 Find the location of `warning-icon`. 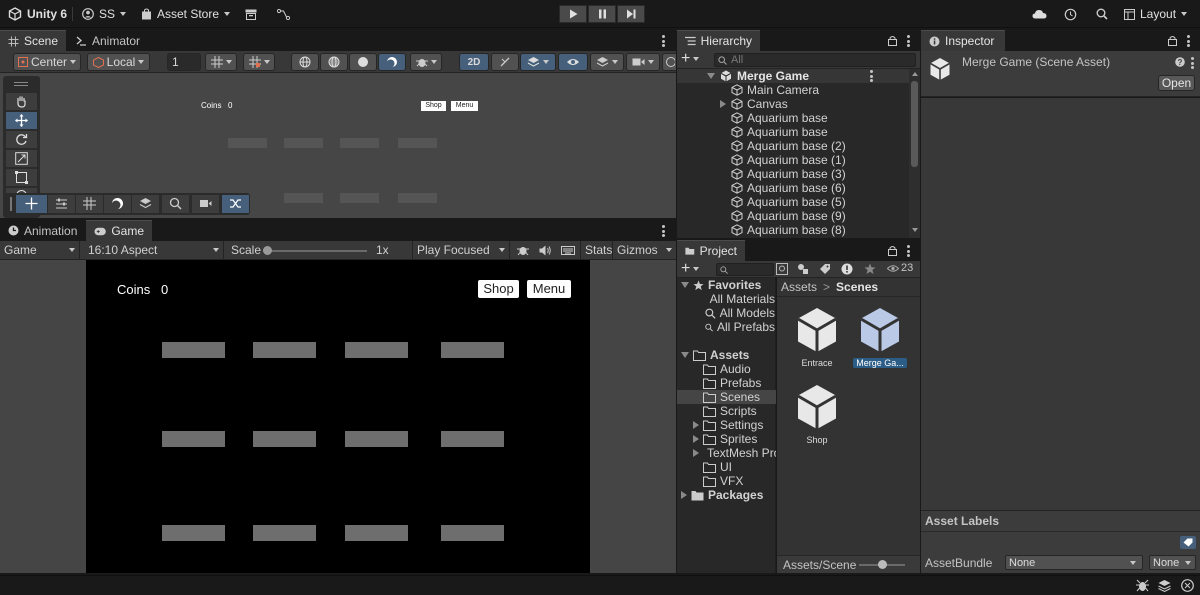

warning-icon is located at coordinates (847, 269).